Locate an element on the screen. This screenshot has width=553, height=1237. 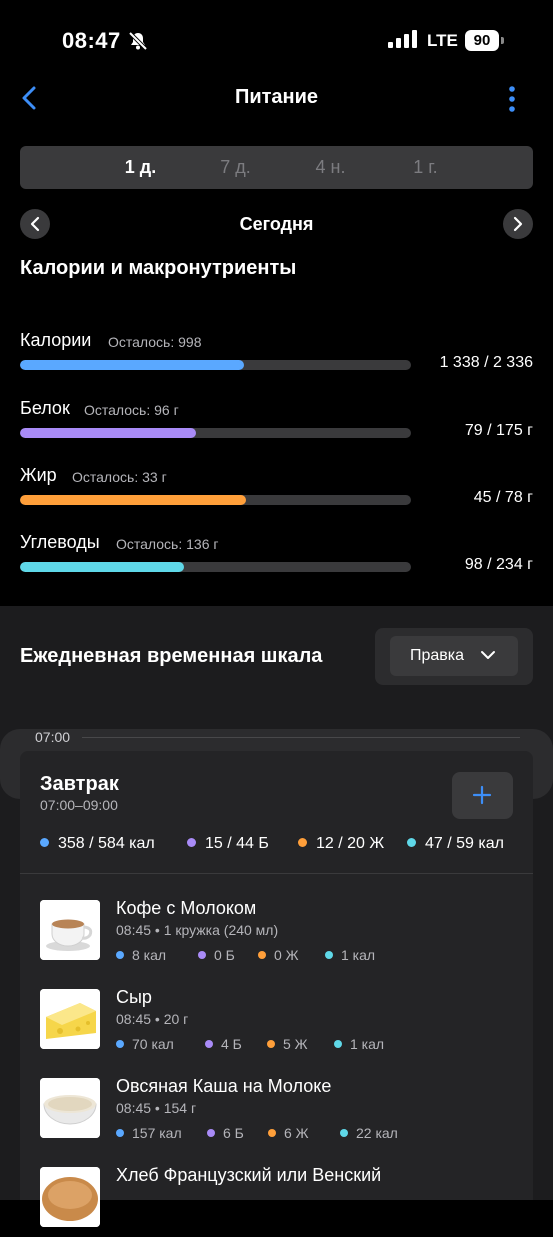
status-time: 08:47 is located at coordinates (91, 40).